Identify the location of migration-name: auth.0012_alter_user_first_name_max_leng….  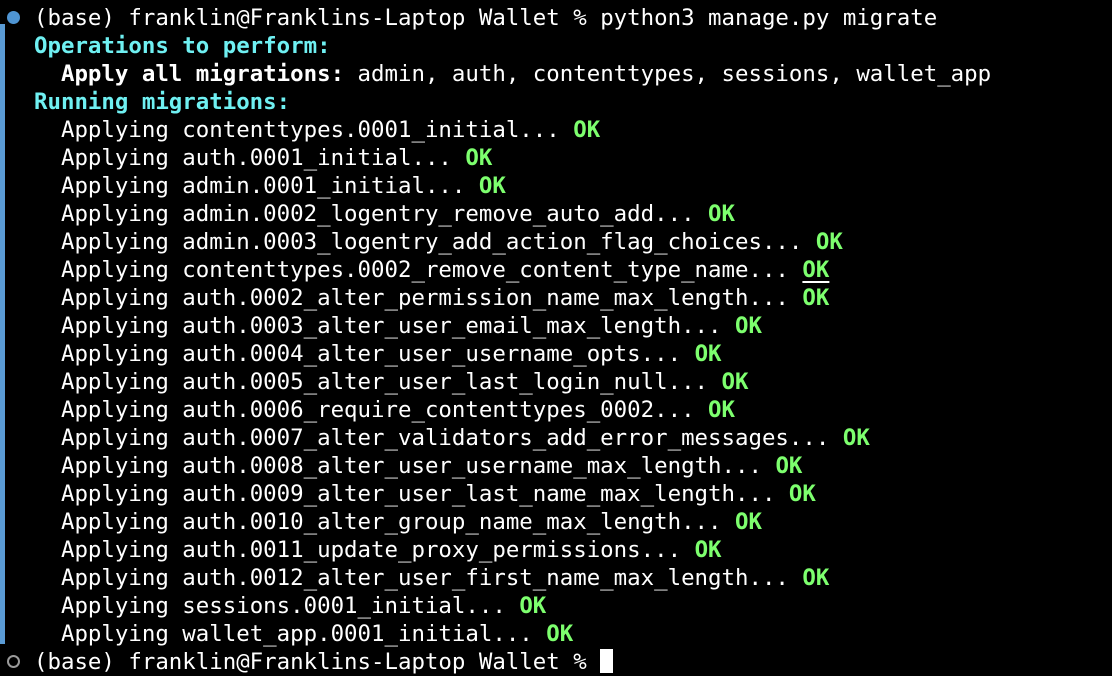
(492, 578).